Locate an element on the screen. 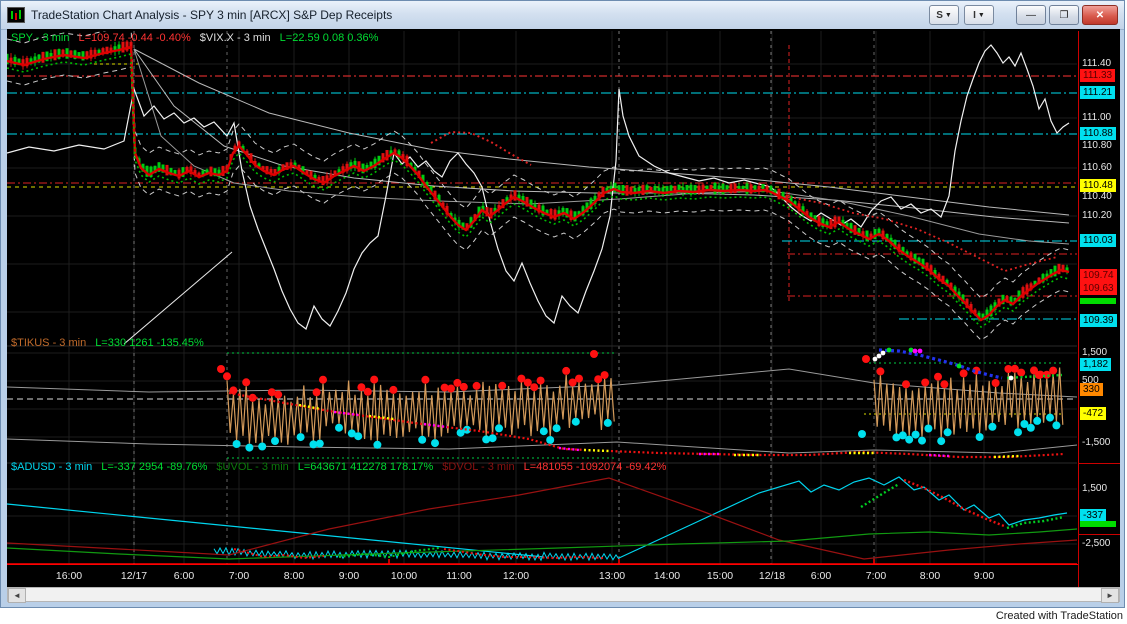 This screenshot has width=1127, height=624. restore-icon: ❐ is located at coordinates (1064, 15).